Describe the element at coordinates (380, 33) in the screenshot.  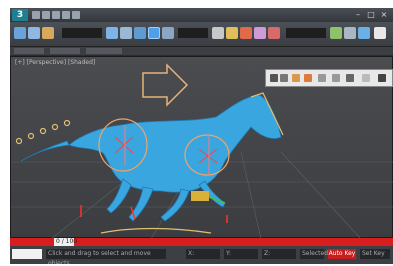
I see `render-icon` at that location.